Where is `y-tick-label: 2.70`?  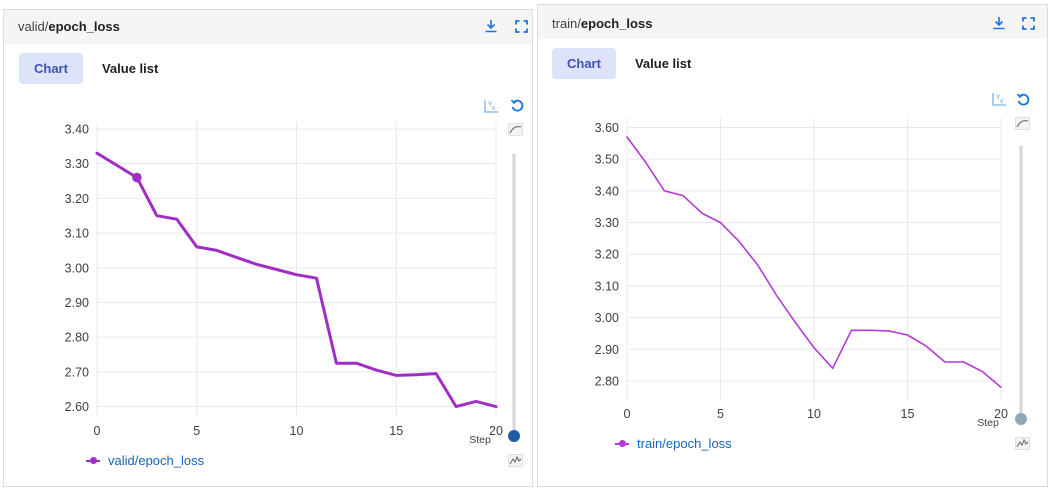
y-tick-label: 2.70 is located at coordinates (77, 372).